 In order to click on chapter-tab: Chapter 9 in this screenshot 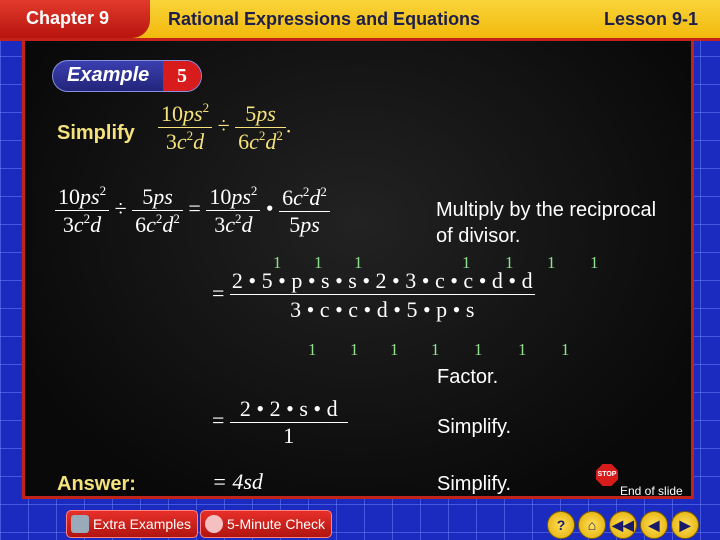, I will do `click(75, 19)`.